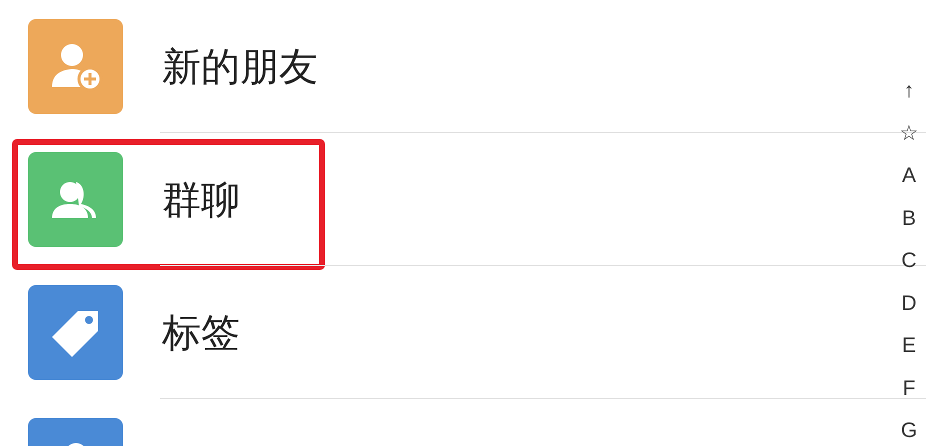 The image size is (926, 446). I want to click on index-letter: D, so click(909, 303).